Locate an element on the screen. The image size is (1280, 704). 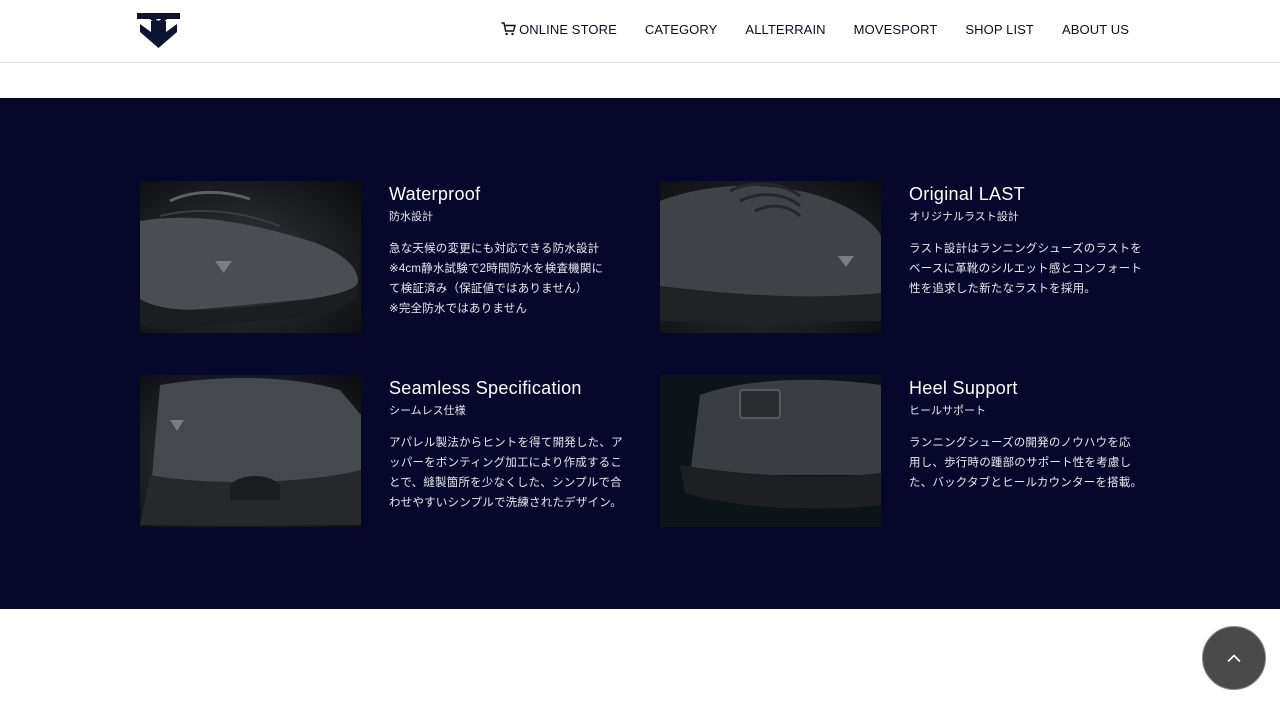
feature-title: Waterproof is located at coordinates (435, 194).